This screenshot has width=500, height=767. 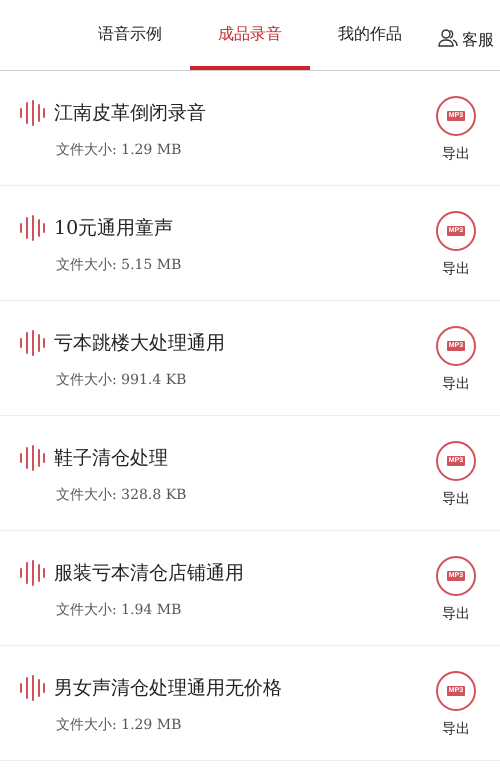 What do you see at coordinates (448, 38) in the screenshot?
I see `people-icon` at bounding box center [448, 38].